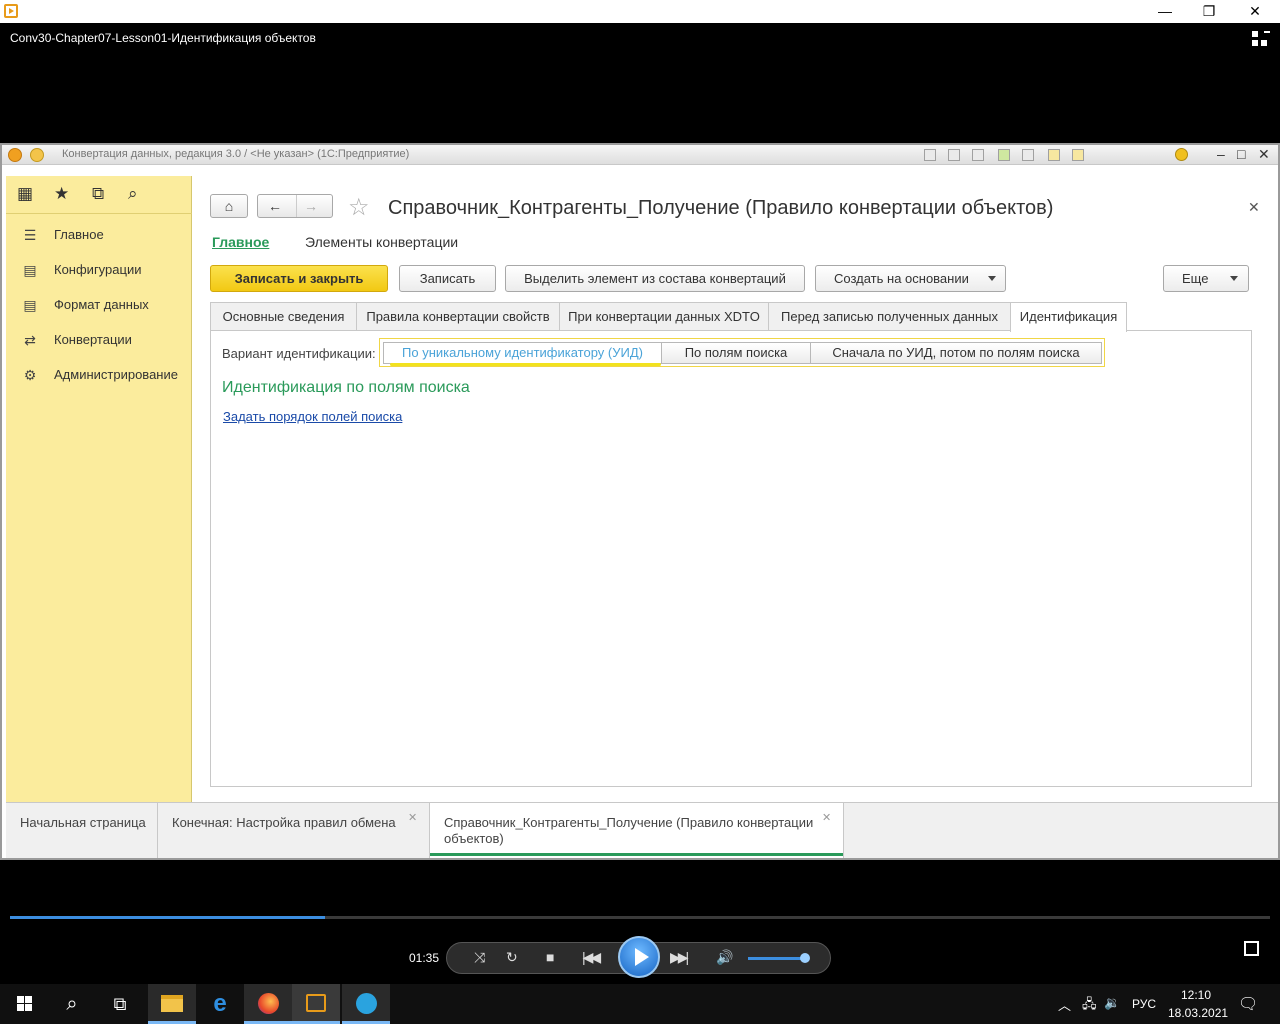  Describe the element at coordinates (640, 11) in the screenshot. I see `player-title-bar: — ❐ ✕` at that location.